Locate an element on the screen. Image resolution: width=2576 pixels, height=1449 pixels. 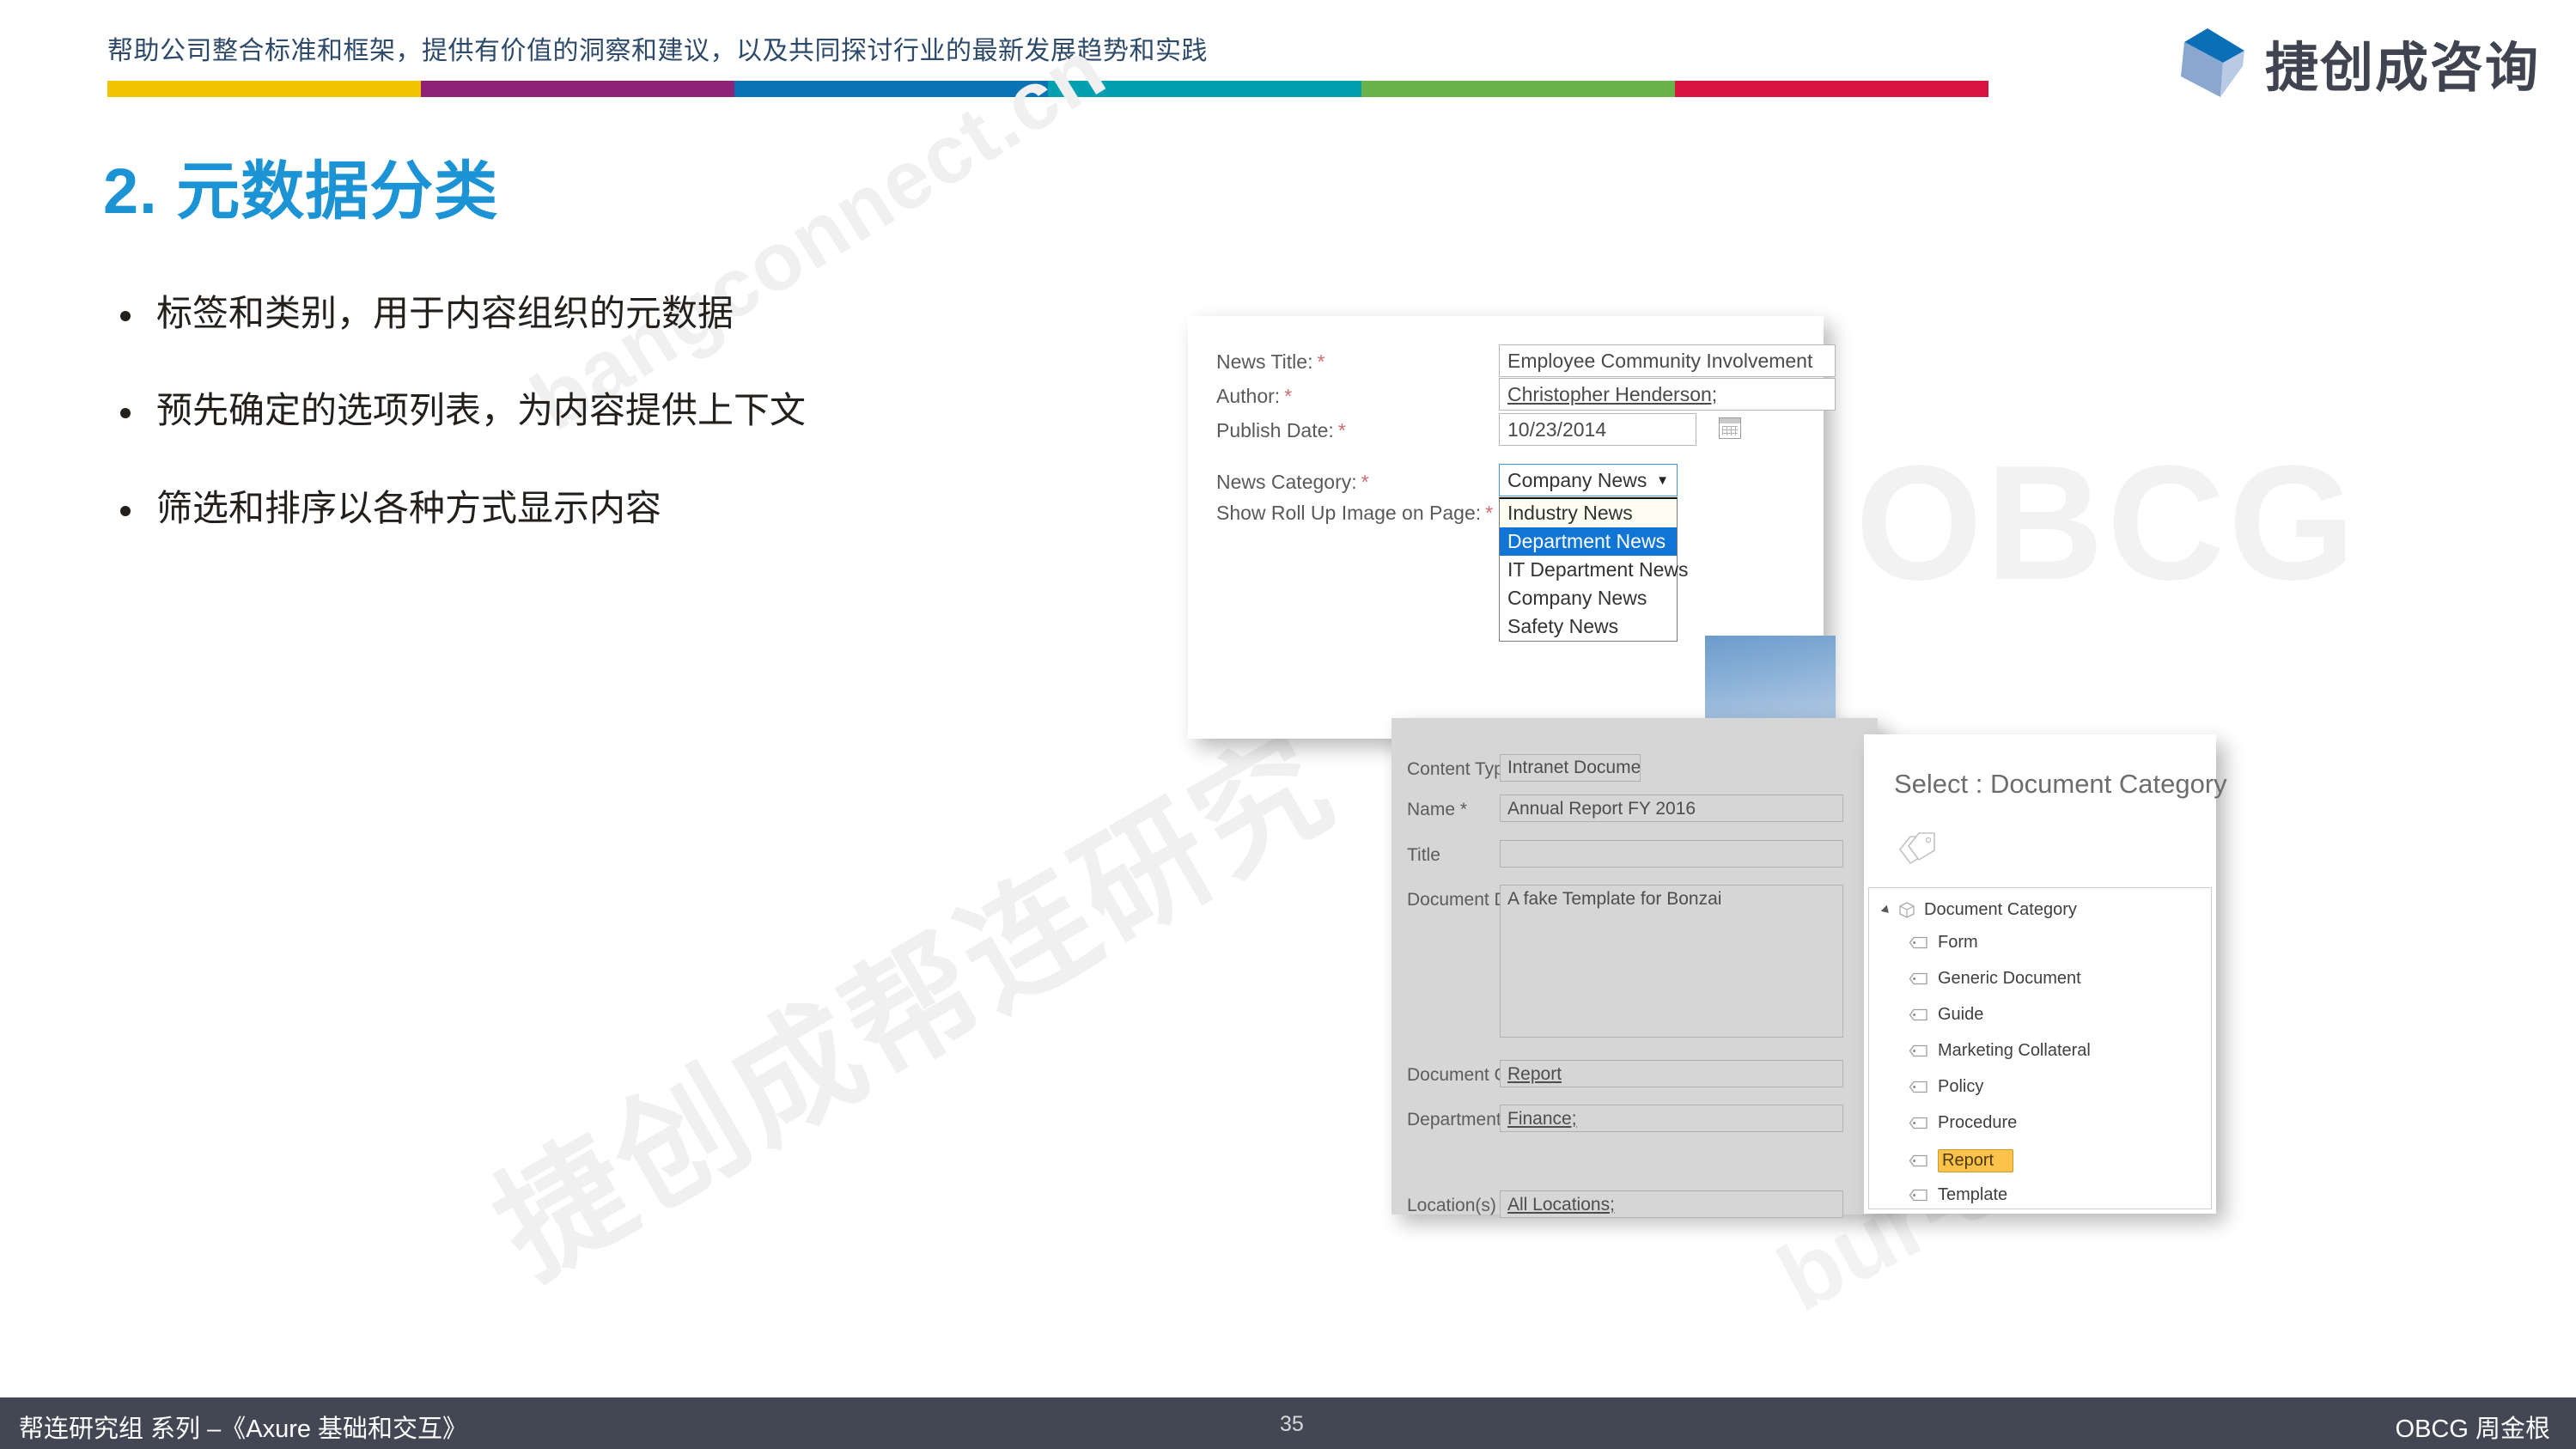
list-item: 预先确定的选项列表，为内容提供上下文 is located at coordinates (635, 410).